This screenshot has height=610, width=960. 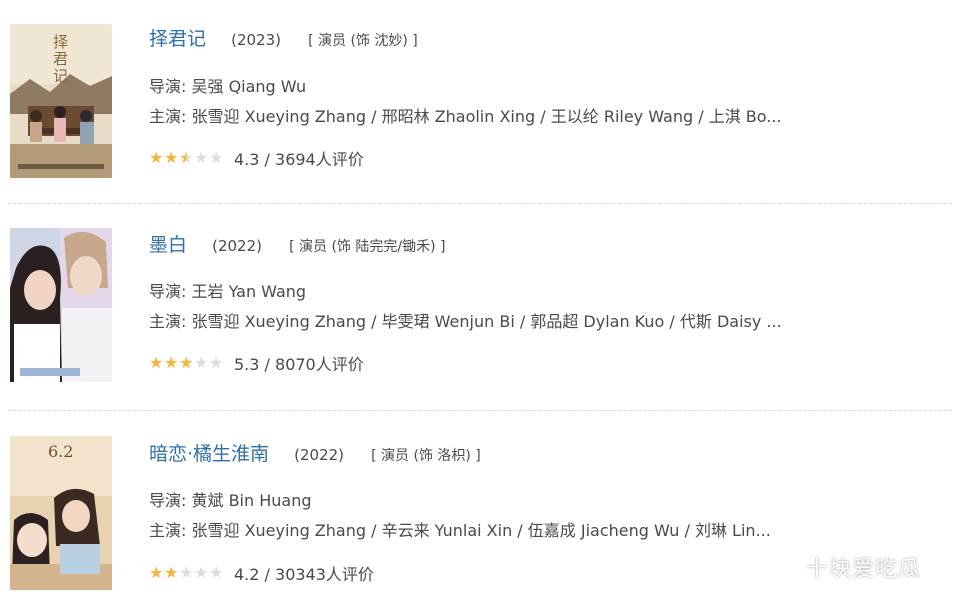 I want to click on wechat-icon, so click(x=780, y=567).